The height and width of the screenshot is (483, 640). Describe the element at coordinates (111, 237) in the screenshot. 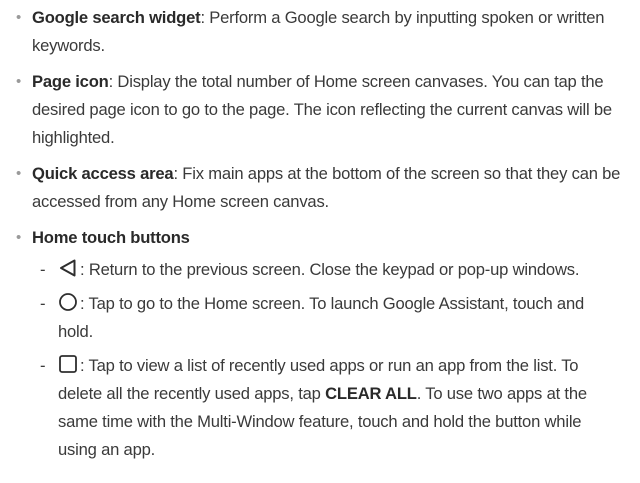

I see `term-label: Home touch buttons` at that location.